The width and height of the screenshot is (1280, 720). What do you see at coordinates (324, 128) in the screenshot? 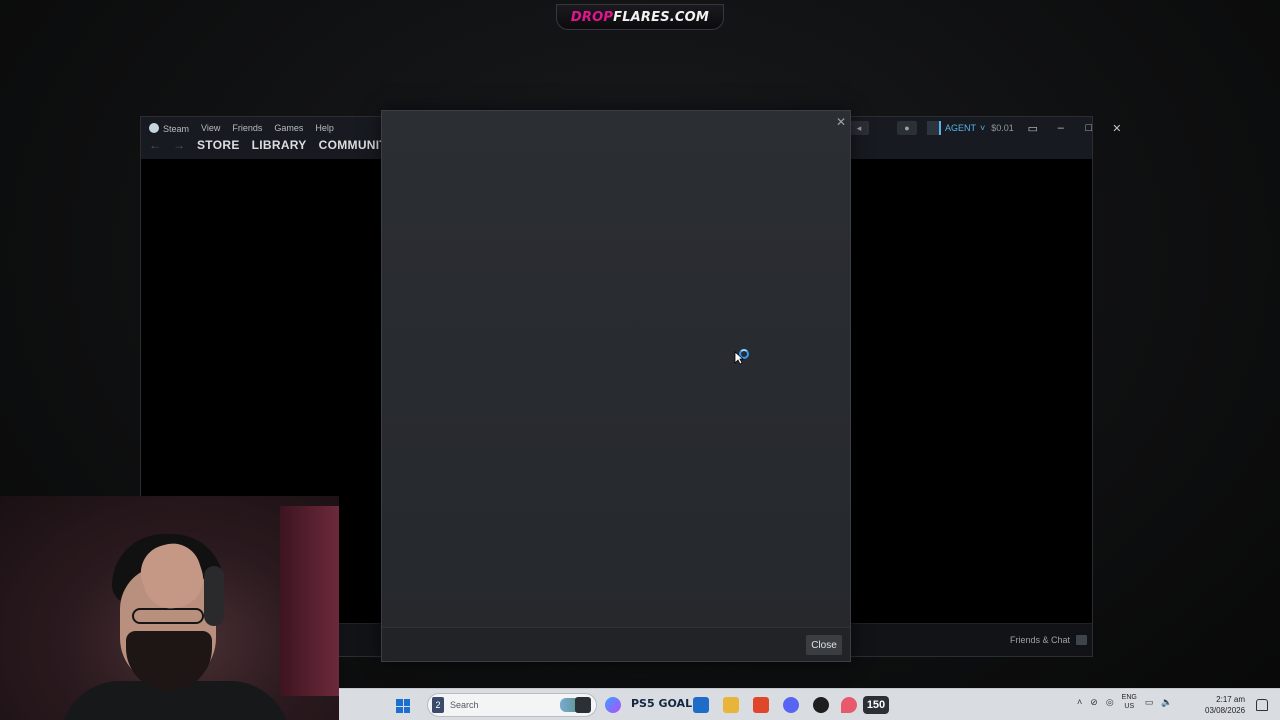
I see `steam-menu-help: Help` at bounding box center [324, 128].